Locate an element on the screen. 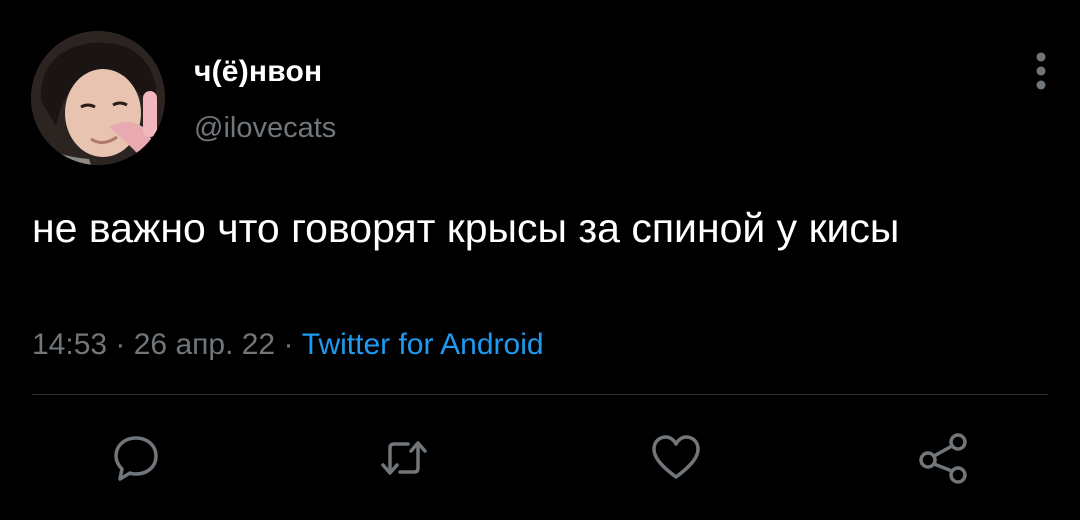  retweet-button is located at coordinates (404, 458).